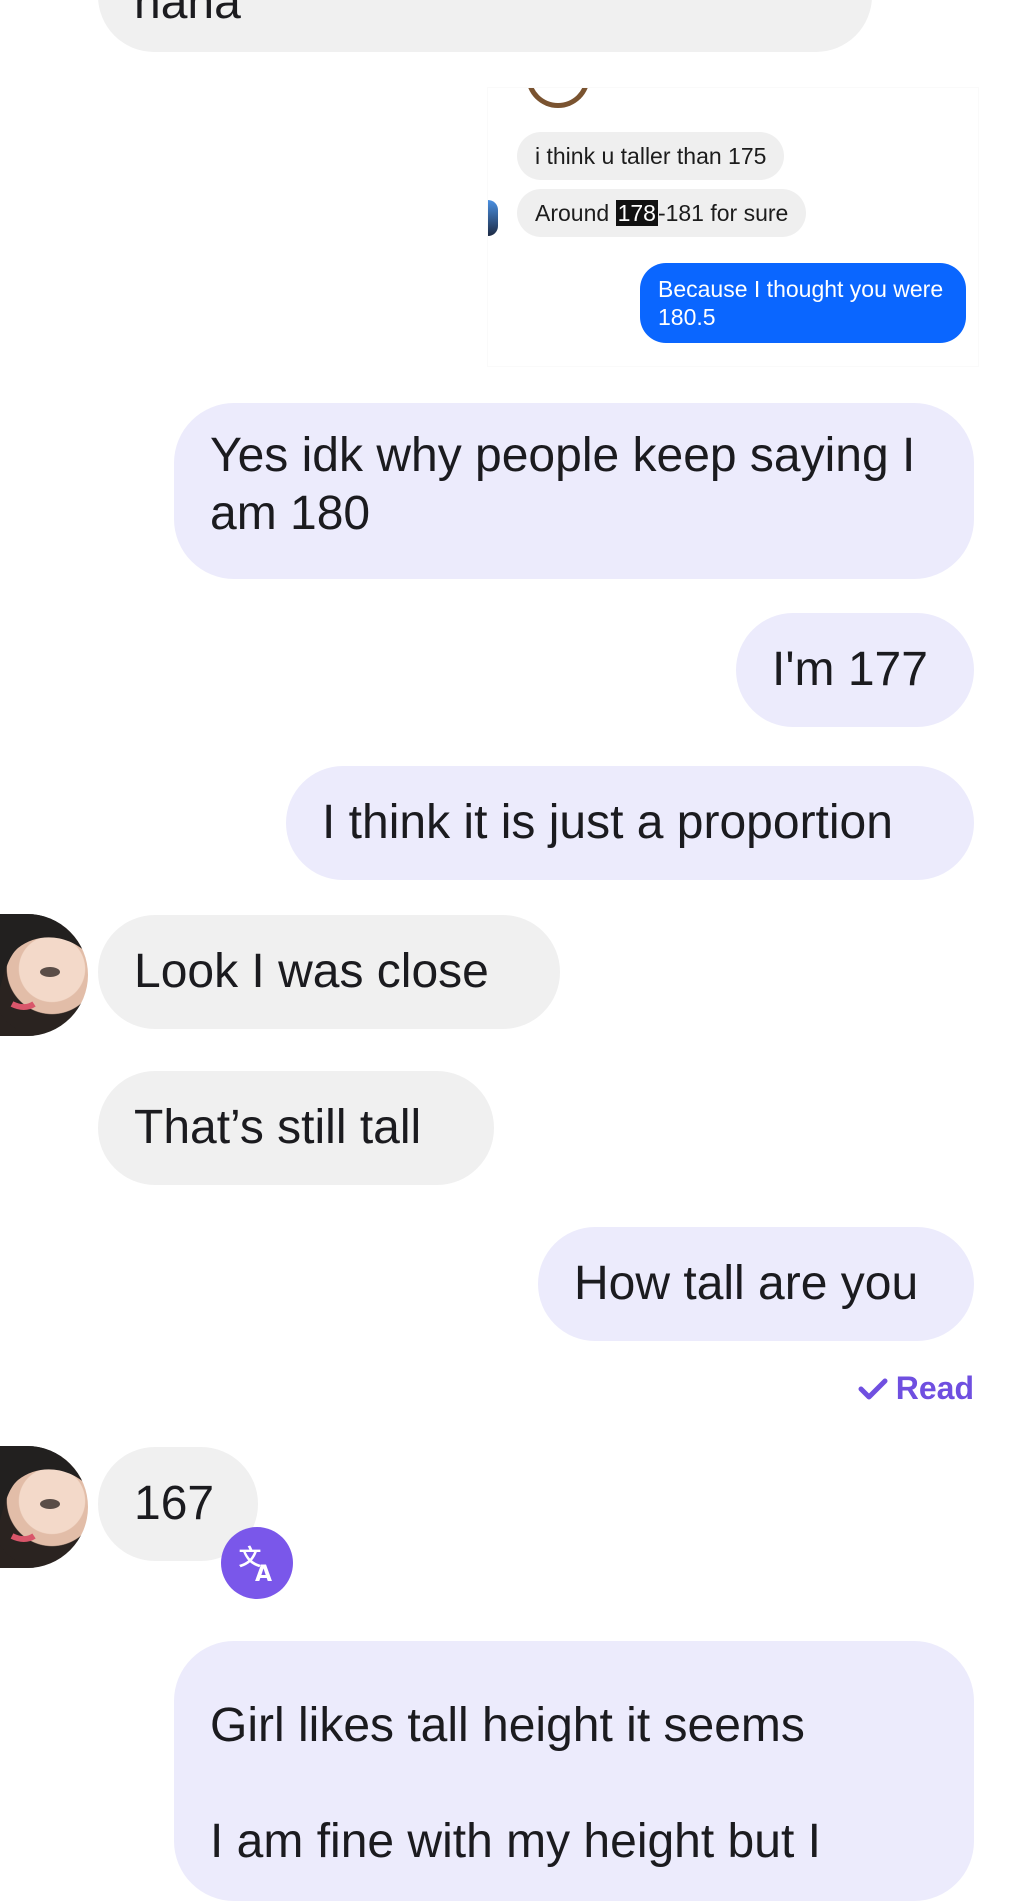 The image size is (1010, 1901). What do you see at coordinates (607, 822) in the screenshot?
I see `message-text: I think it is just a proportion` at bounding box center [607, 822].